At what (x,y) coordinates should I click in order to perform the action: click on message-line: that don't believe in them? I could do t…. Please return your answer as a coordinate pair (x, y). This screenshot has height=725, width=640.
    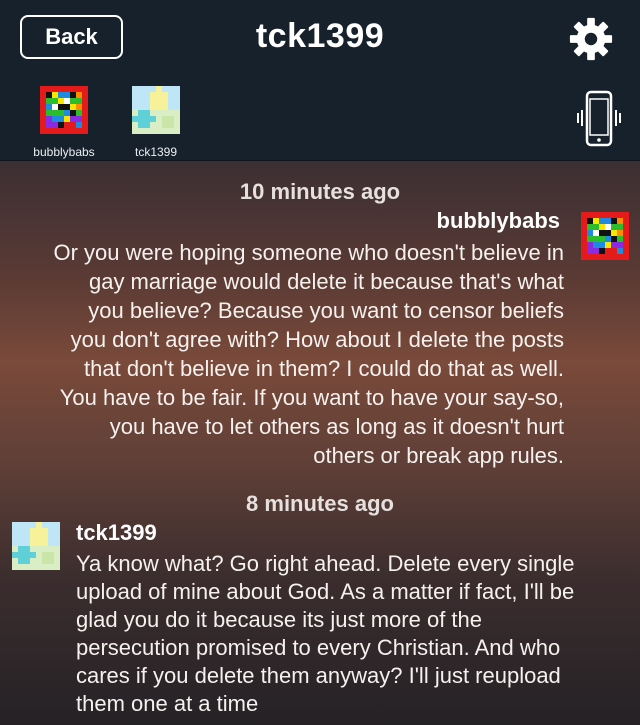
    Looking at the image, I should click on (324, 368).